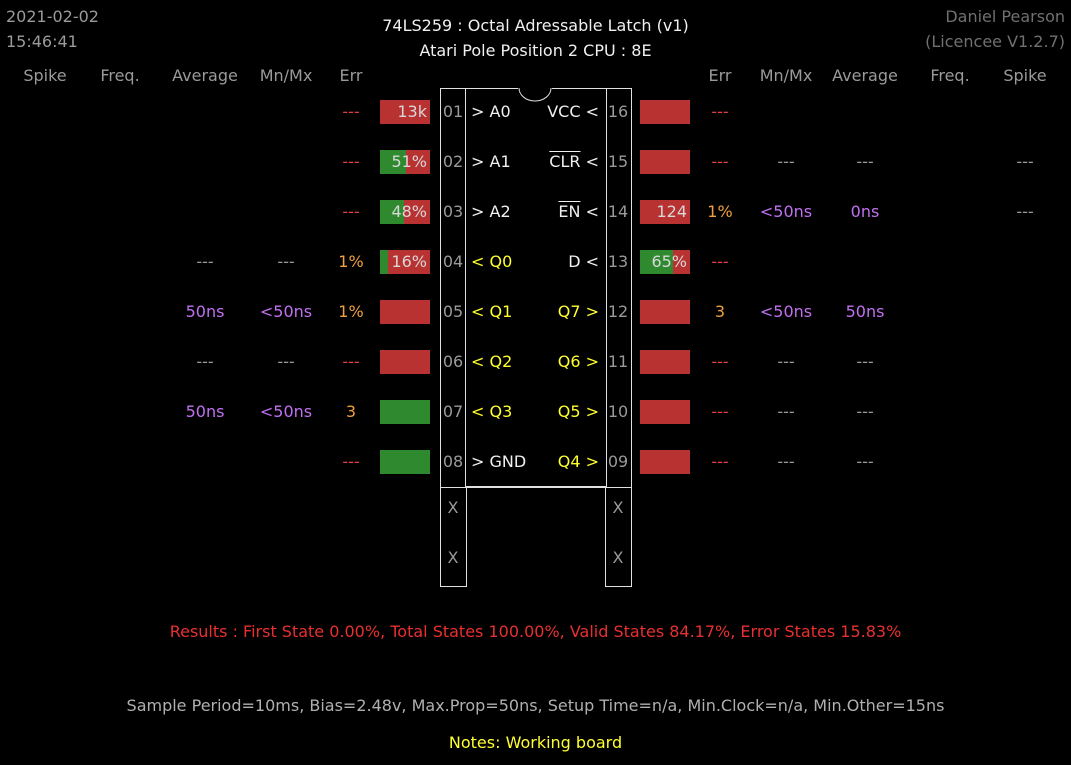  What do you see at coordinates (535, 50) in the screenshot?
I see `page-subtitle: Atari Pole Position 2 CPU : 8E` at bounding box center [535, 50].